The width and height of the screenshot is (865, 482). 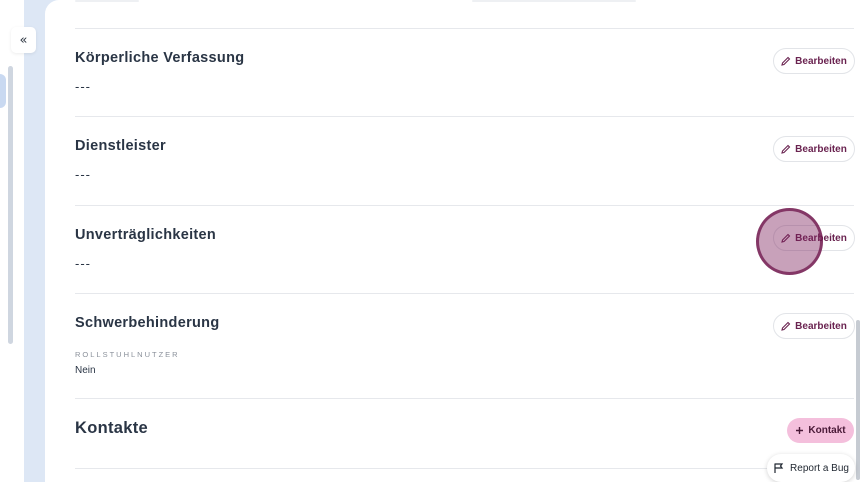 What do you see at coordinates (827, 430) in the screenshot?
I see `add-kontakt-label: Kontakt` at bounding box center [827, 430].